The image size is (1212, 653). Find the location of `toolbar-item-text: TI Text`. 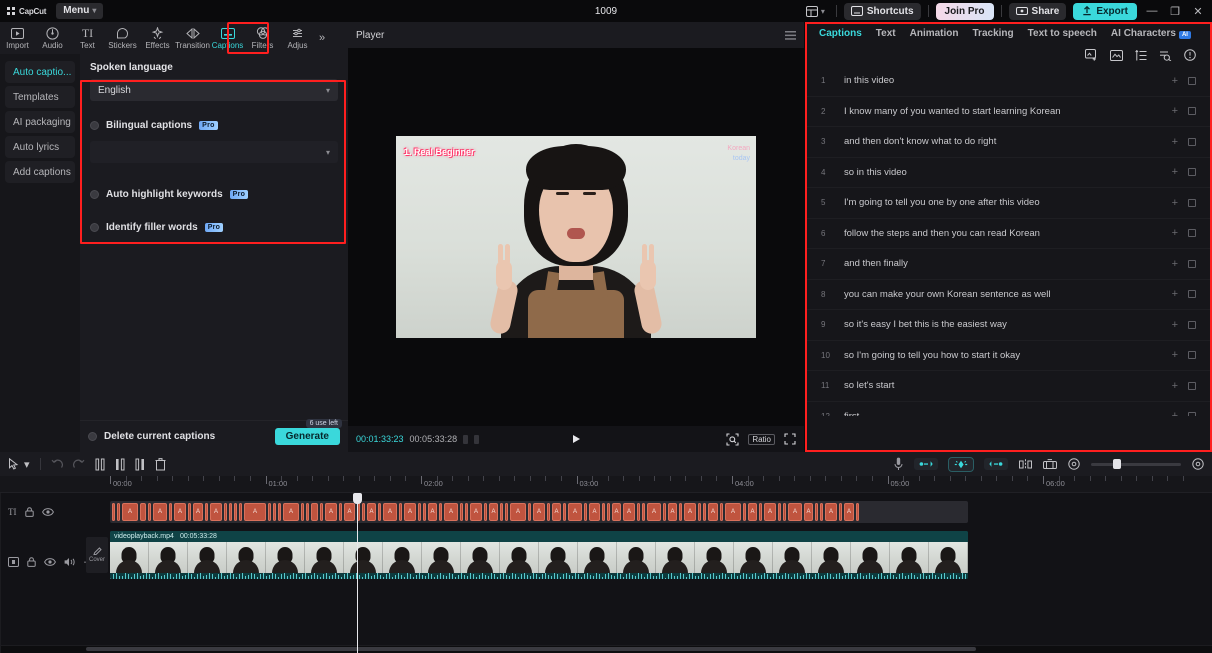

toolbar-item-text: TI Text is located at coordinates (87, 38).